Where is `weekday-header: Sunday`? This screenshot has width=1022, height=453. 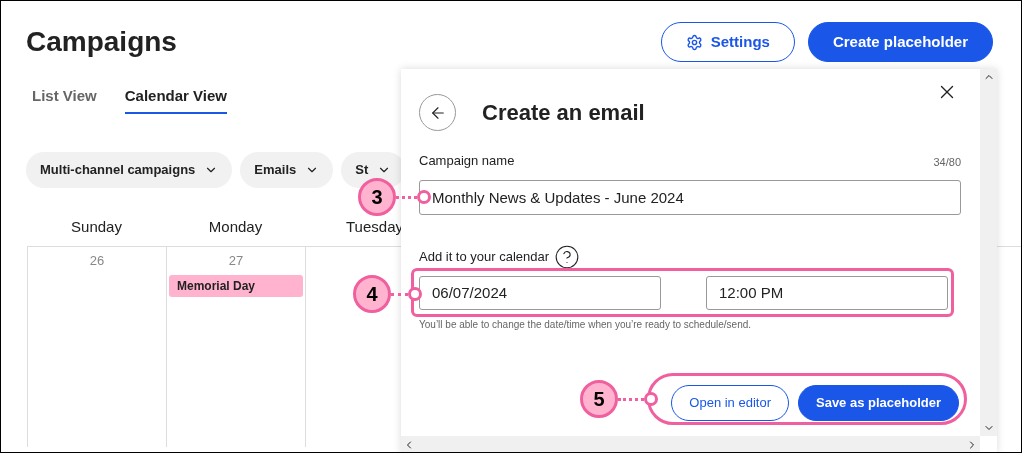
weekday-header: Sunday is located at coordinates (96, 226).